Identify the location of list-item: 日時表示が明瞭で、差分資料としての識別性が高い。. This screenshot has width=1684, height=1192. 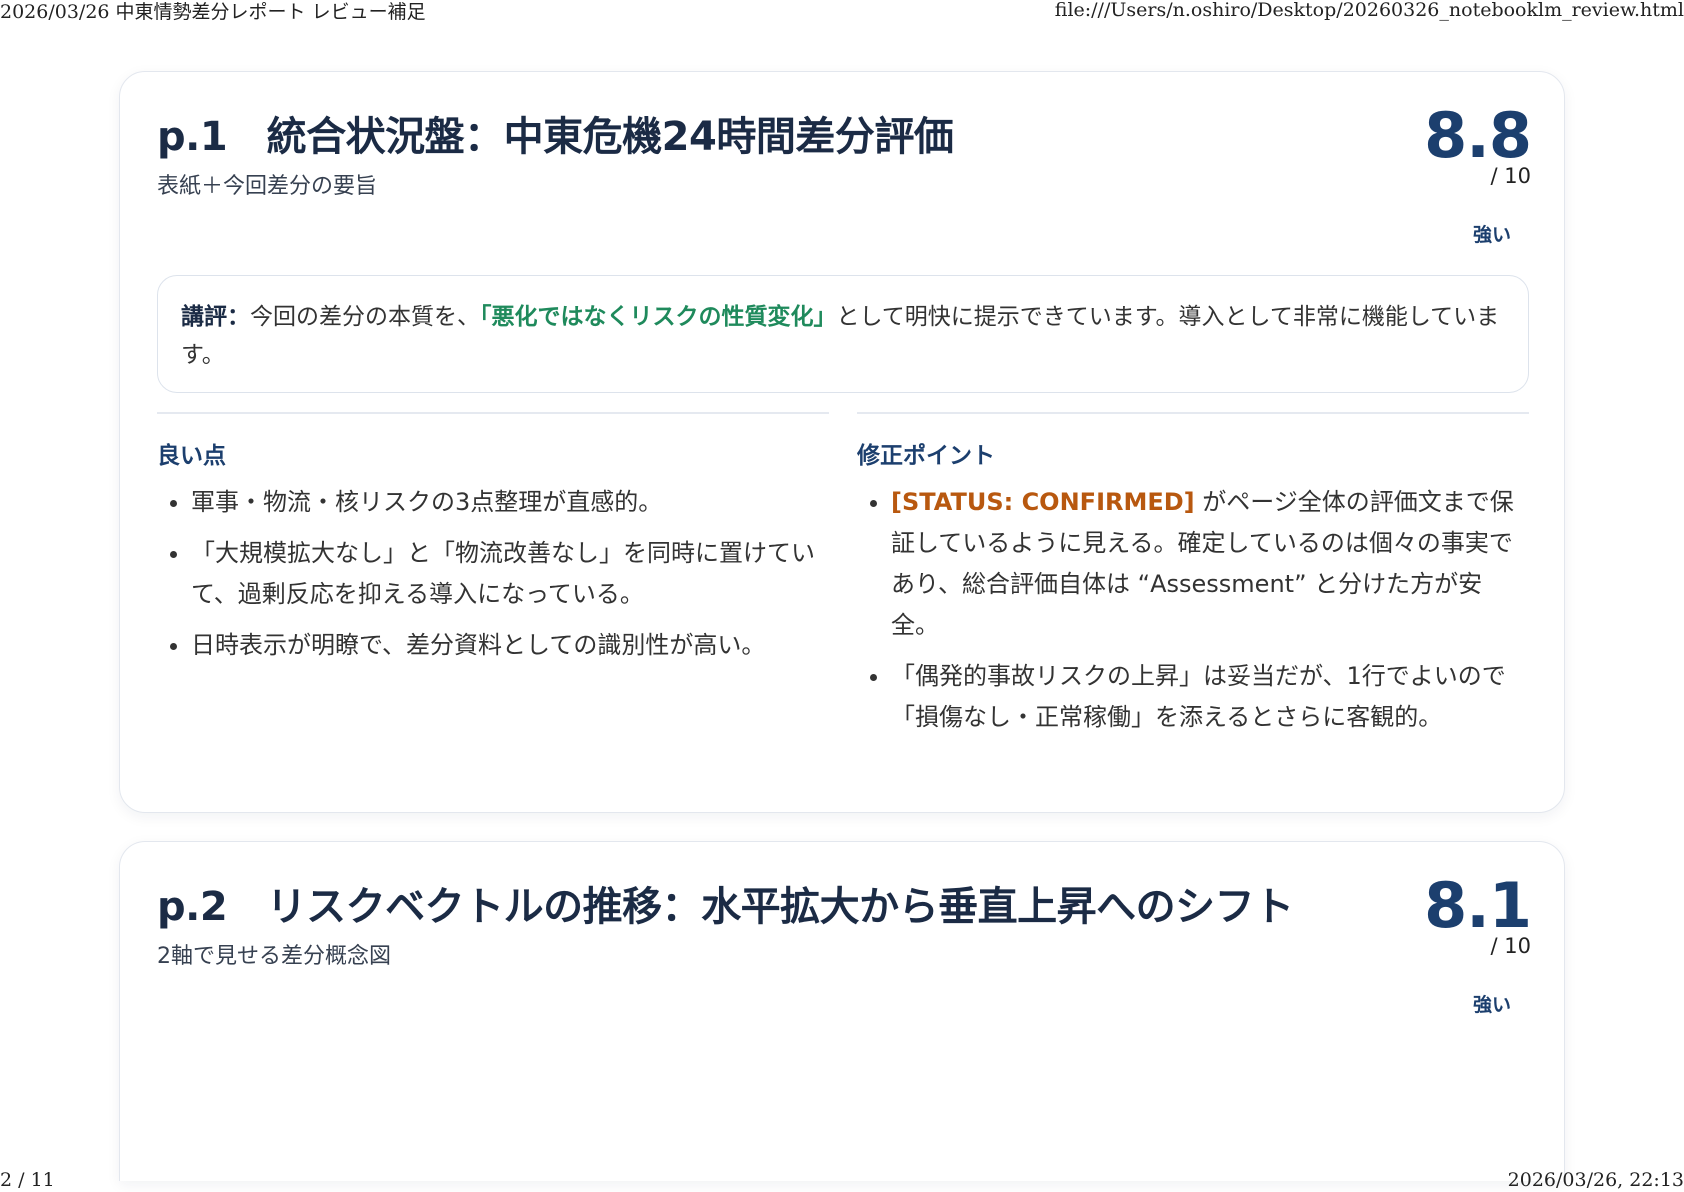
(510, 645).